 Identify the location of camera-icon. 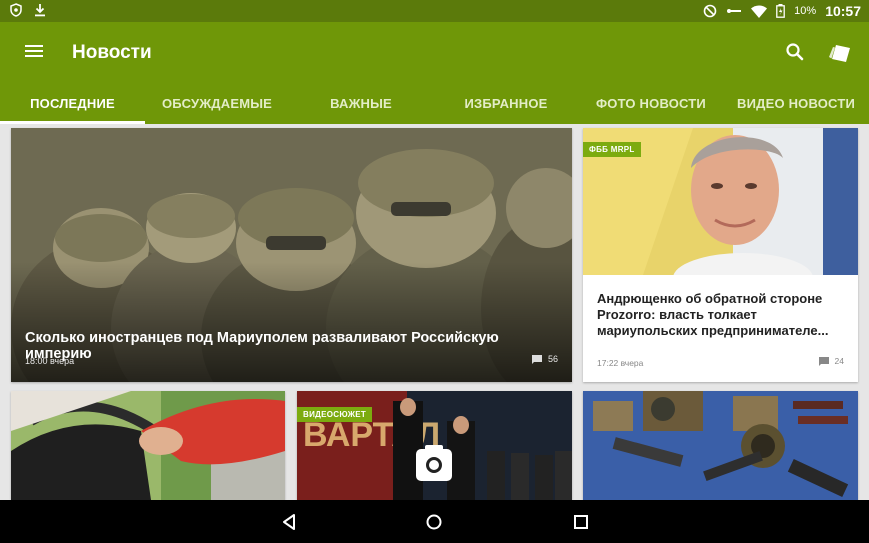
(434, 463).